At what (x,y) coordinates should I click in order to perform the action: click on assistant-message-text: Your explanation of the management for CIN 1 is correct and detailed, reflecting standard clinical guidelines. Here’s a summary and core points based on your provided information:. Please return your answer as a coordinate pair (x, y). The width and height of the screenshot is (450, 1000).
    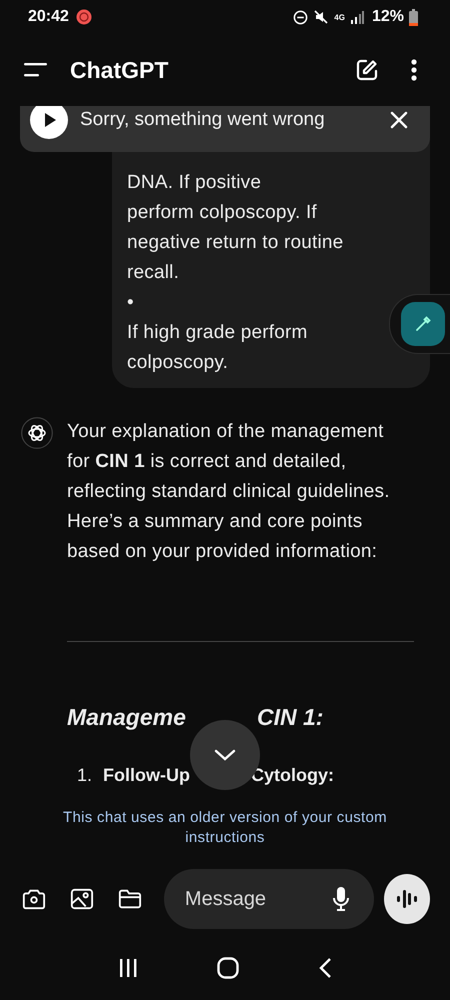
    Looking at the image, I should click on (229, 492).